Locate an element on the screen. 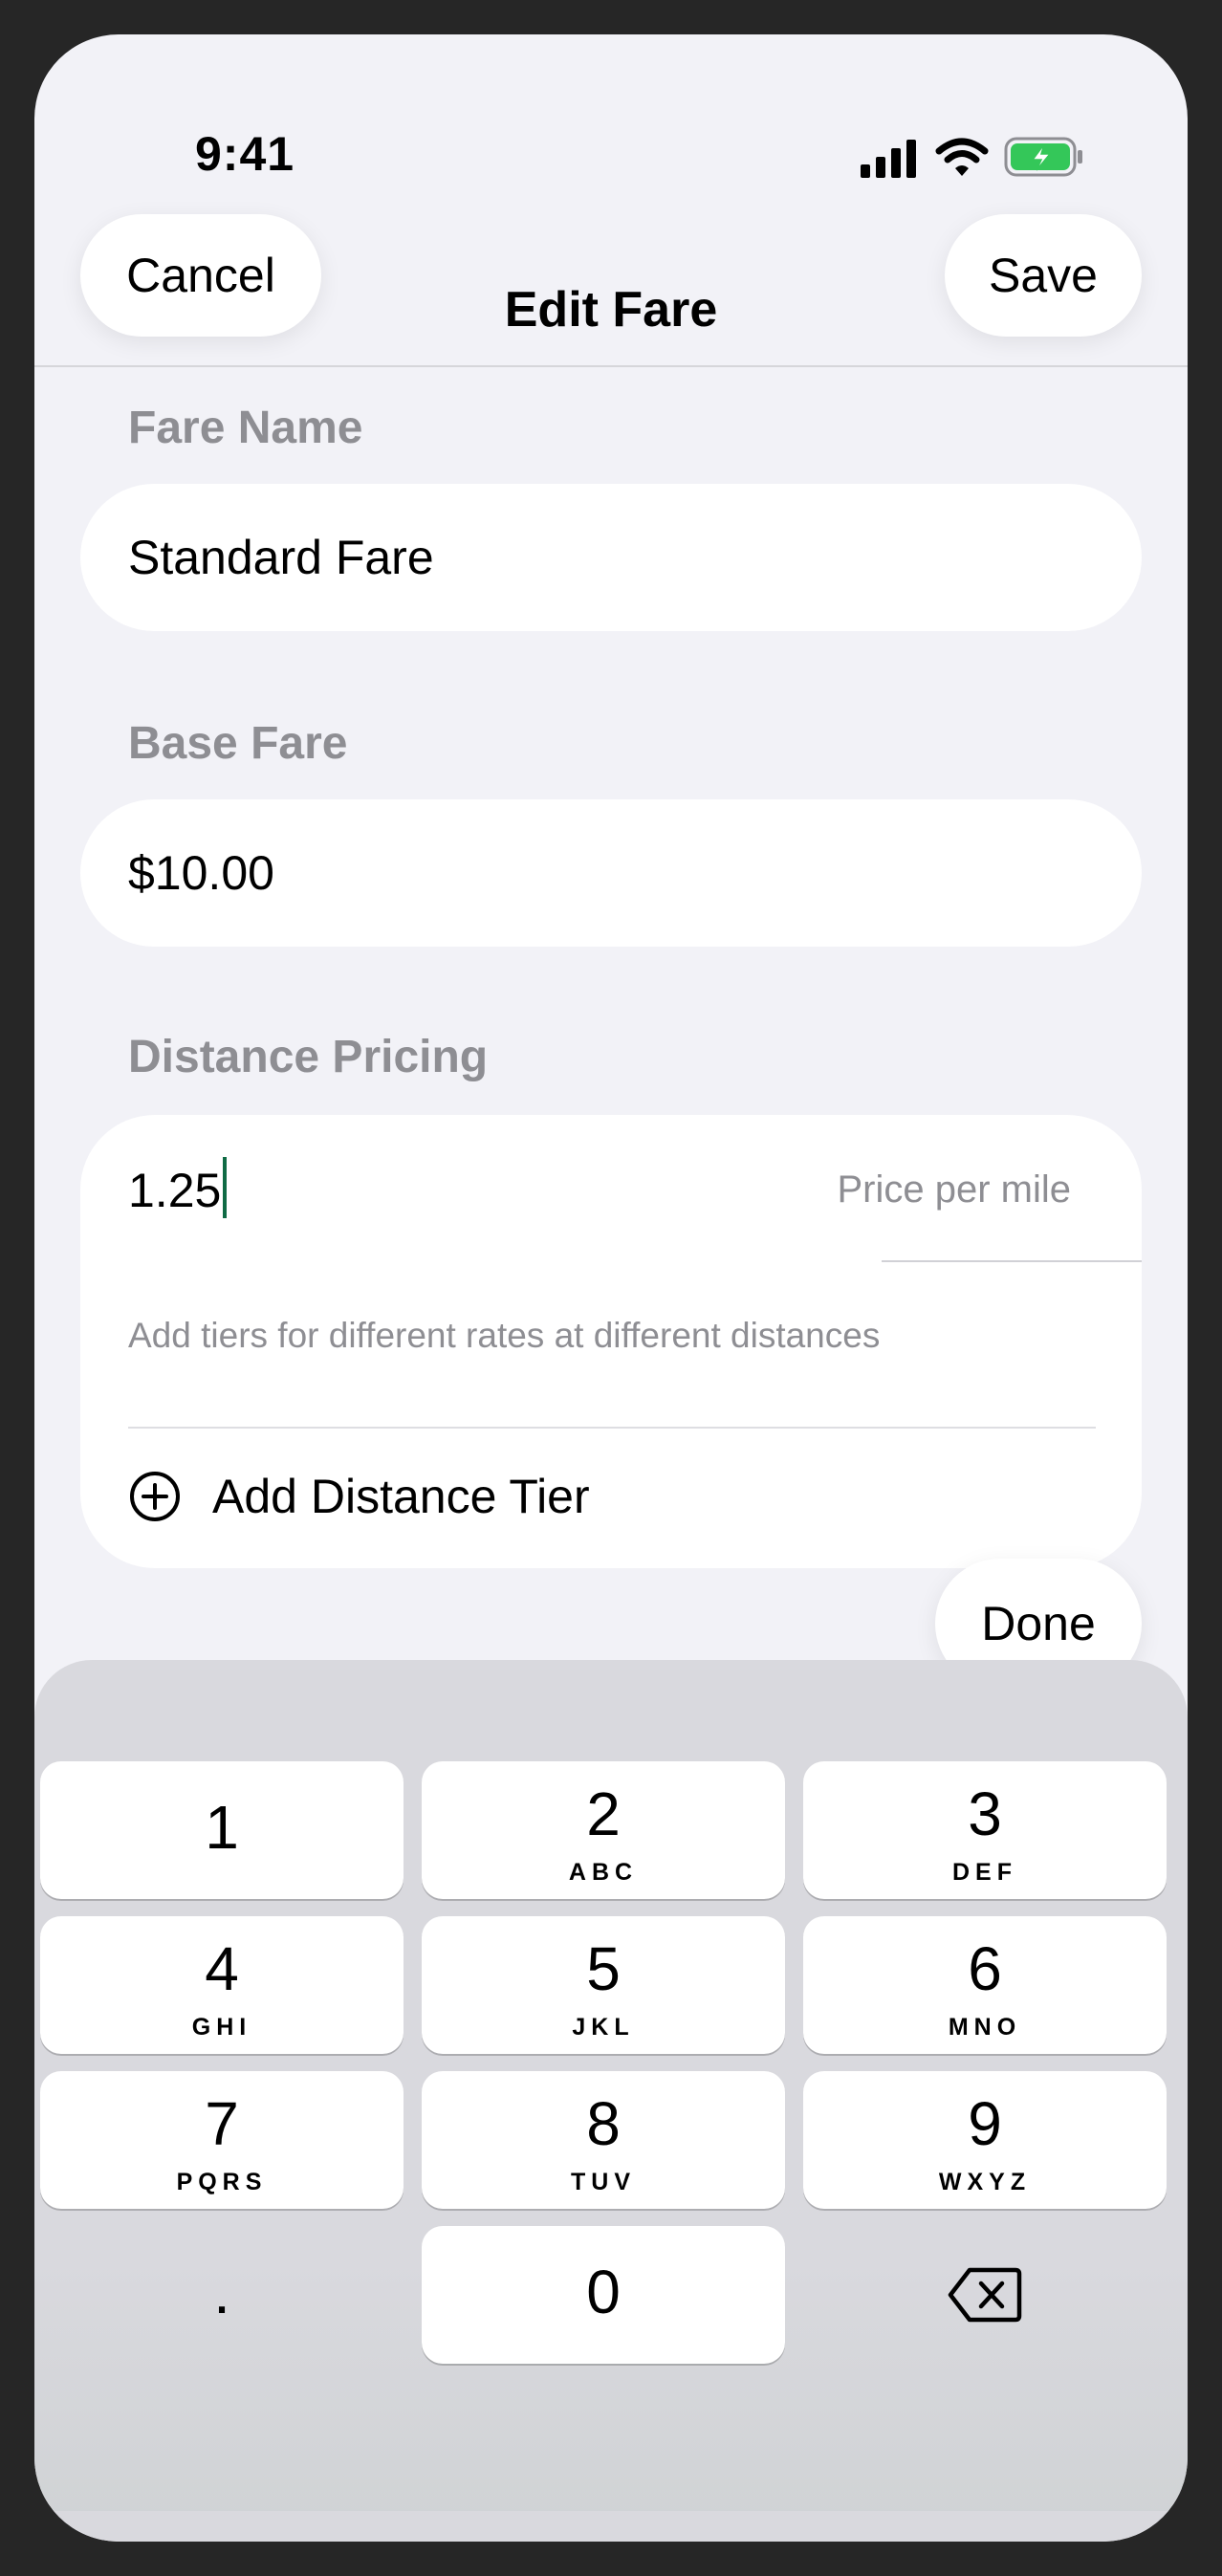 The image size is (1222, 2576). key-digit: 4 is located at coordinates (222, 1968).